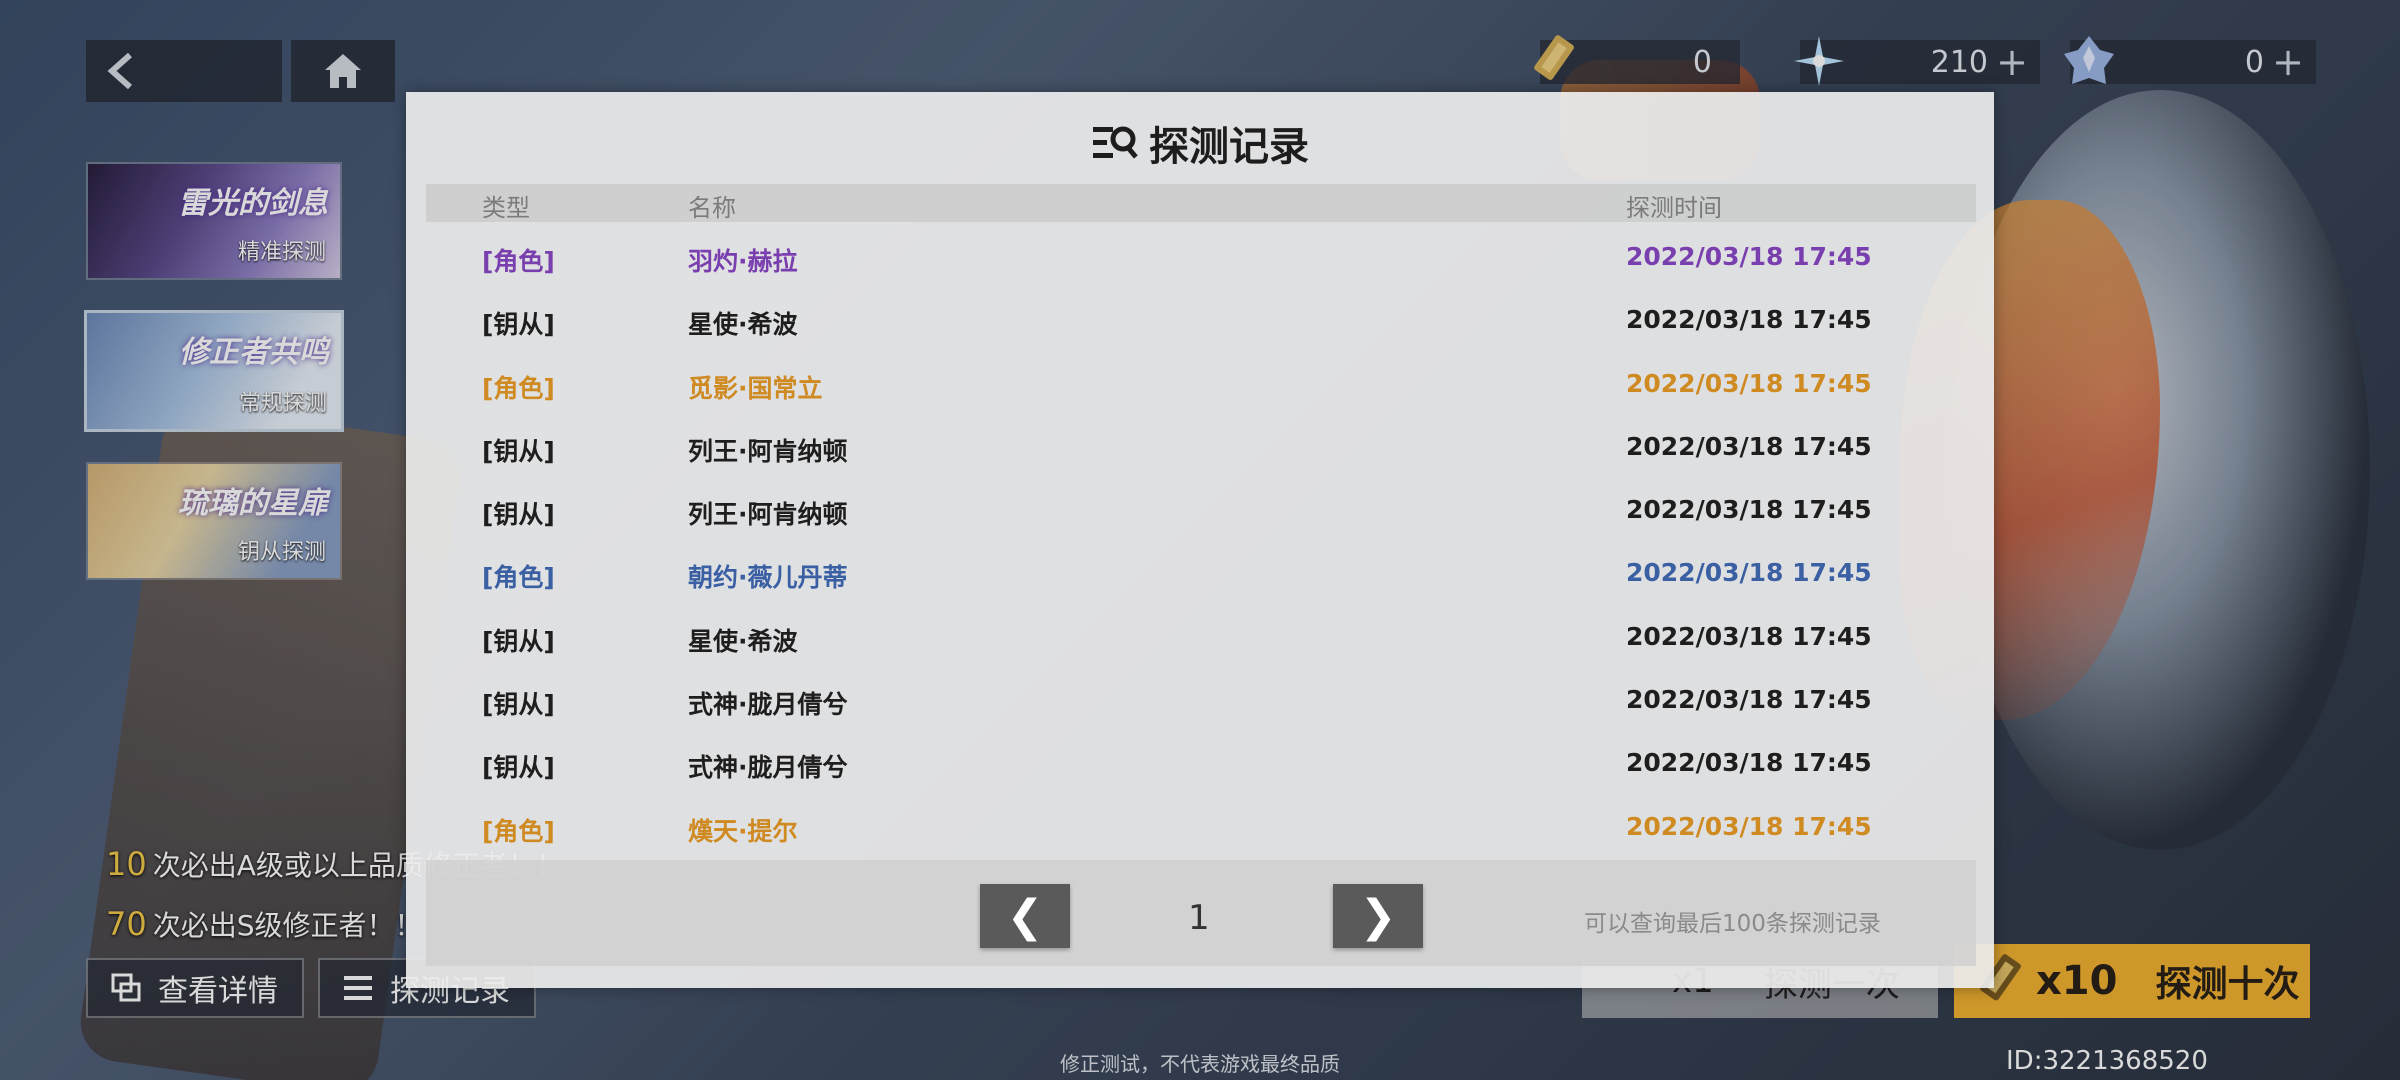 The image size is (2400, 1080). I want to click on chevron-left-icon: ❮, so click(1025, 916).